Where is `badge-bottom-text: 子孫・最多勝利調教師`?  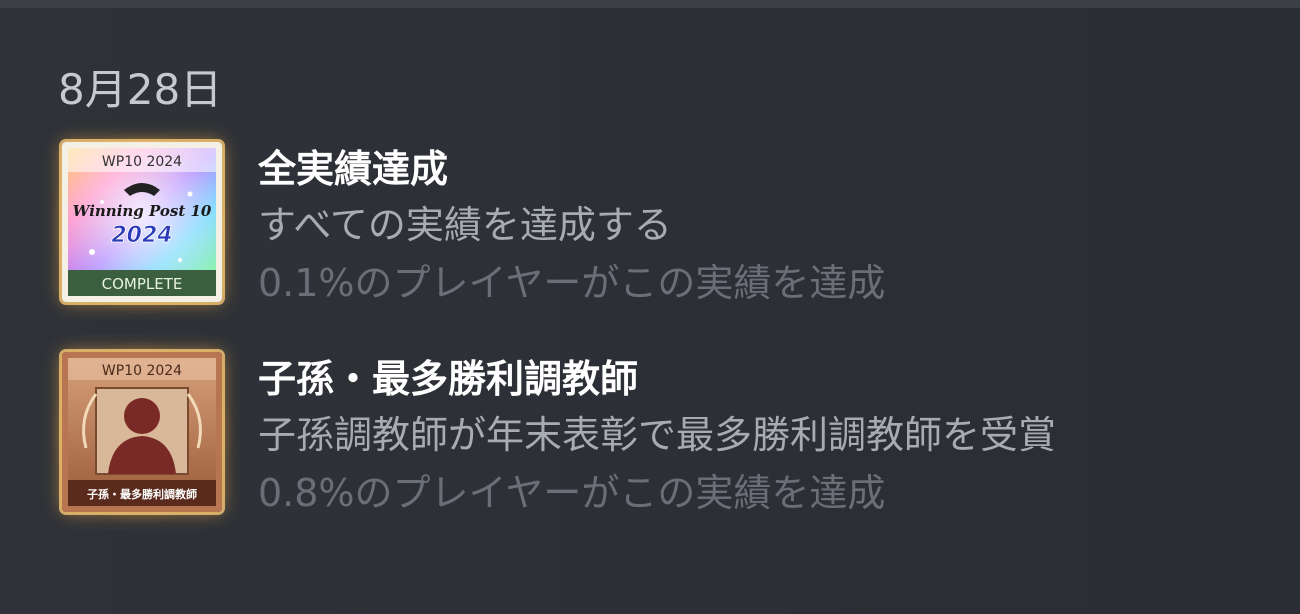
badge-bottom-text: 子孫・最多勝利調教師 is located at coordinates (142, 494).